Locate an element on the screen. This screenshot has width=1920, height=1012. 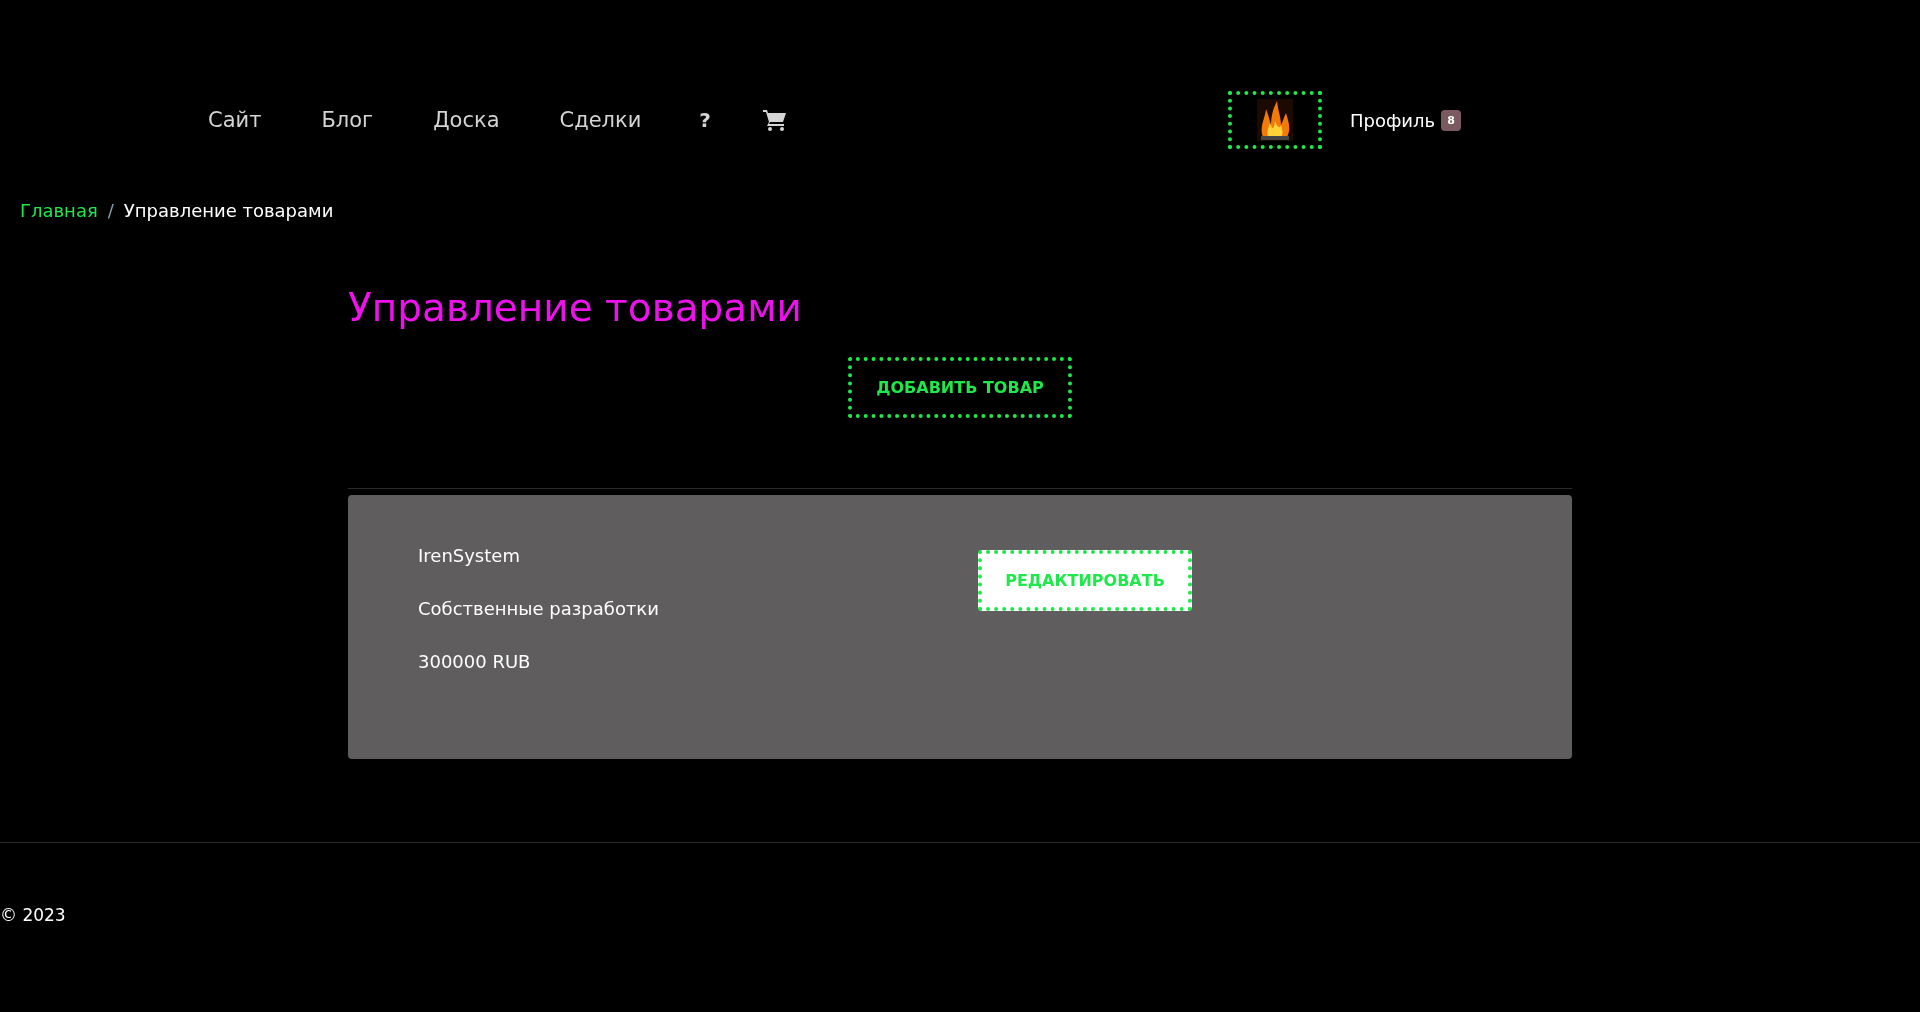
profile-link: Профиль is located at coordinates (1393, 120).